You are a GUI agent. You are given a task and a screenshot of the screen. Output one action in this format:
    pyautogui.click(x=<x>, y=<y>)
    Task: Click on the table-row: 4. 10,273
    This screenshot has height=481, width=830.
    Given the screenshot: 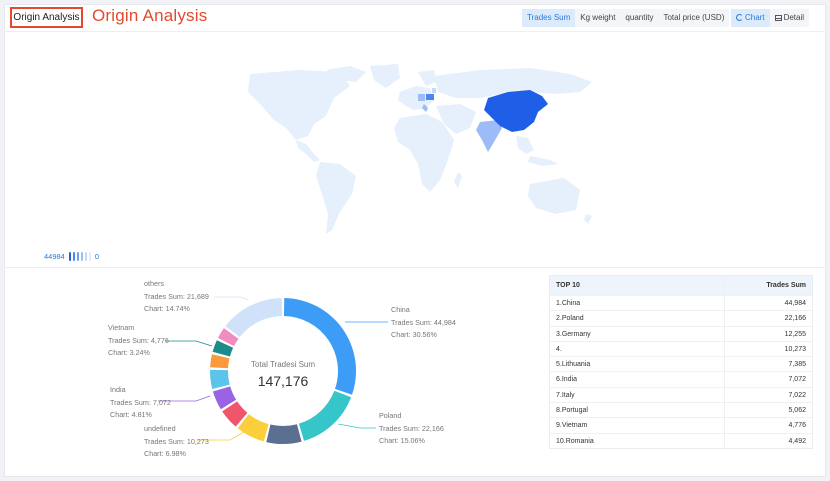 What is the action you would take?
    pyautogui.click(x=681, y=348)
    